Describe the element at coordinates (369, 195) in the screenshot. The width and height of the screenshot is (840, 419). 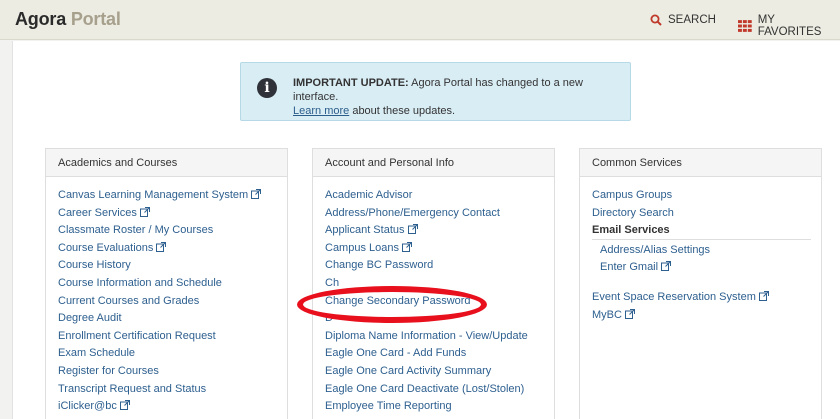
I see `link-label: Academic Advisor` at that location.